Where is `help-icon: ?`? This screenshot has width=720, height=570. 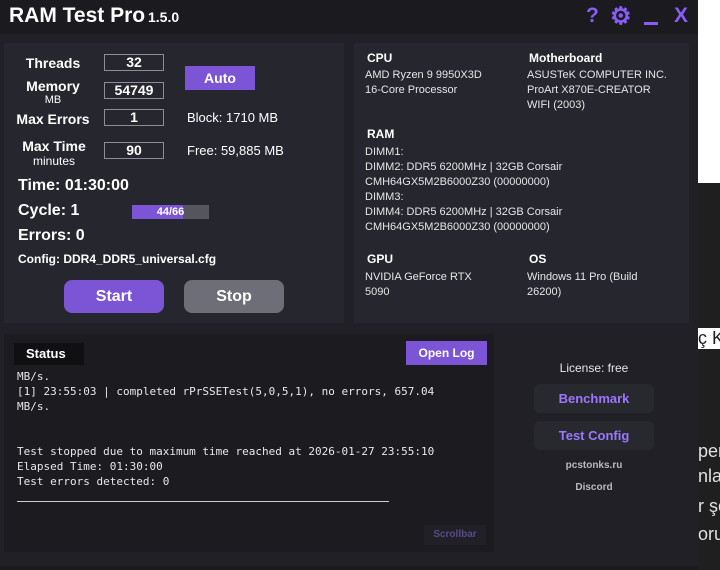 help-icon: ? is located at coordinates (592, 16).